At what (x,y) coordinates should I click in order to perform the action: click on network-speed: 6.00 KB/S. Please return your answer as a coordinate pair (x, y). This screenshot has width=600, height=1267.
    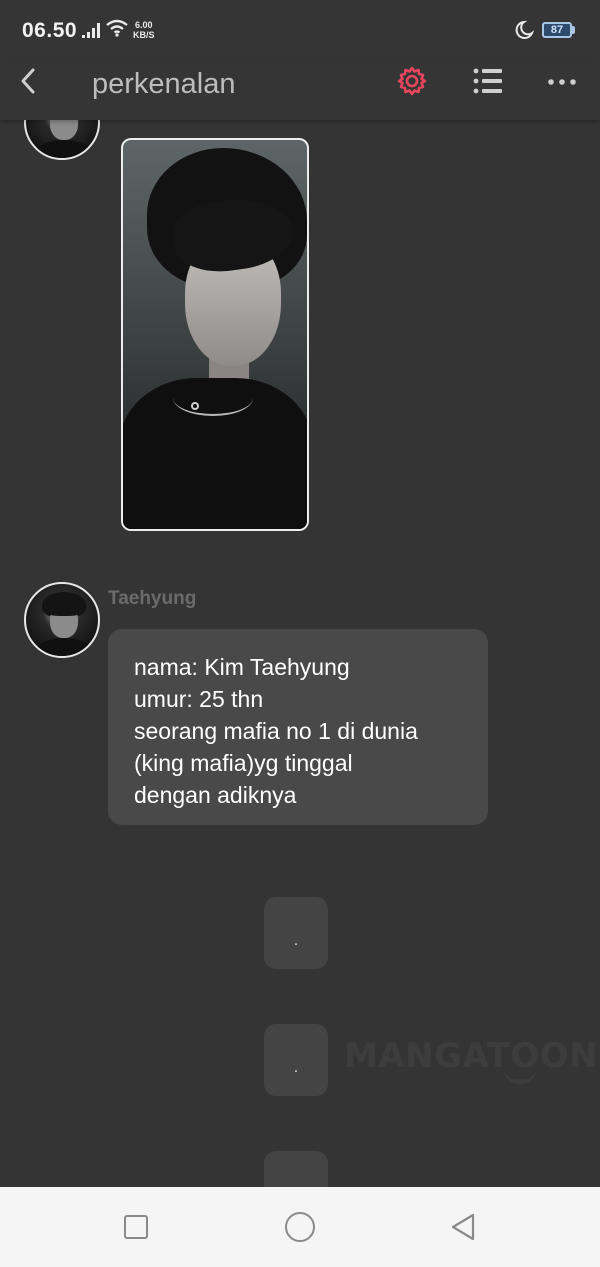
    Looking at the image, I should click on (144, 30).